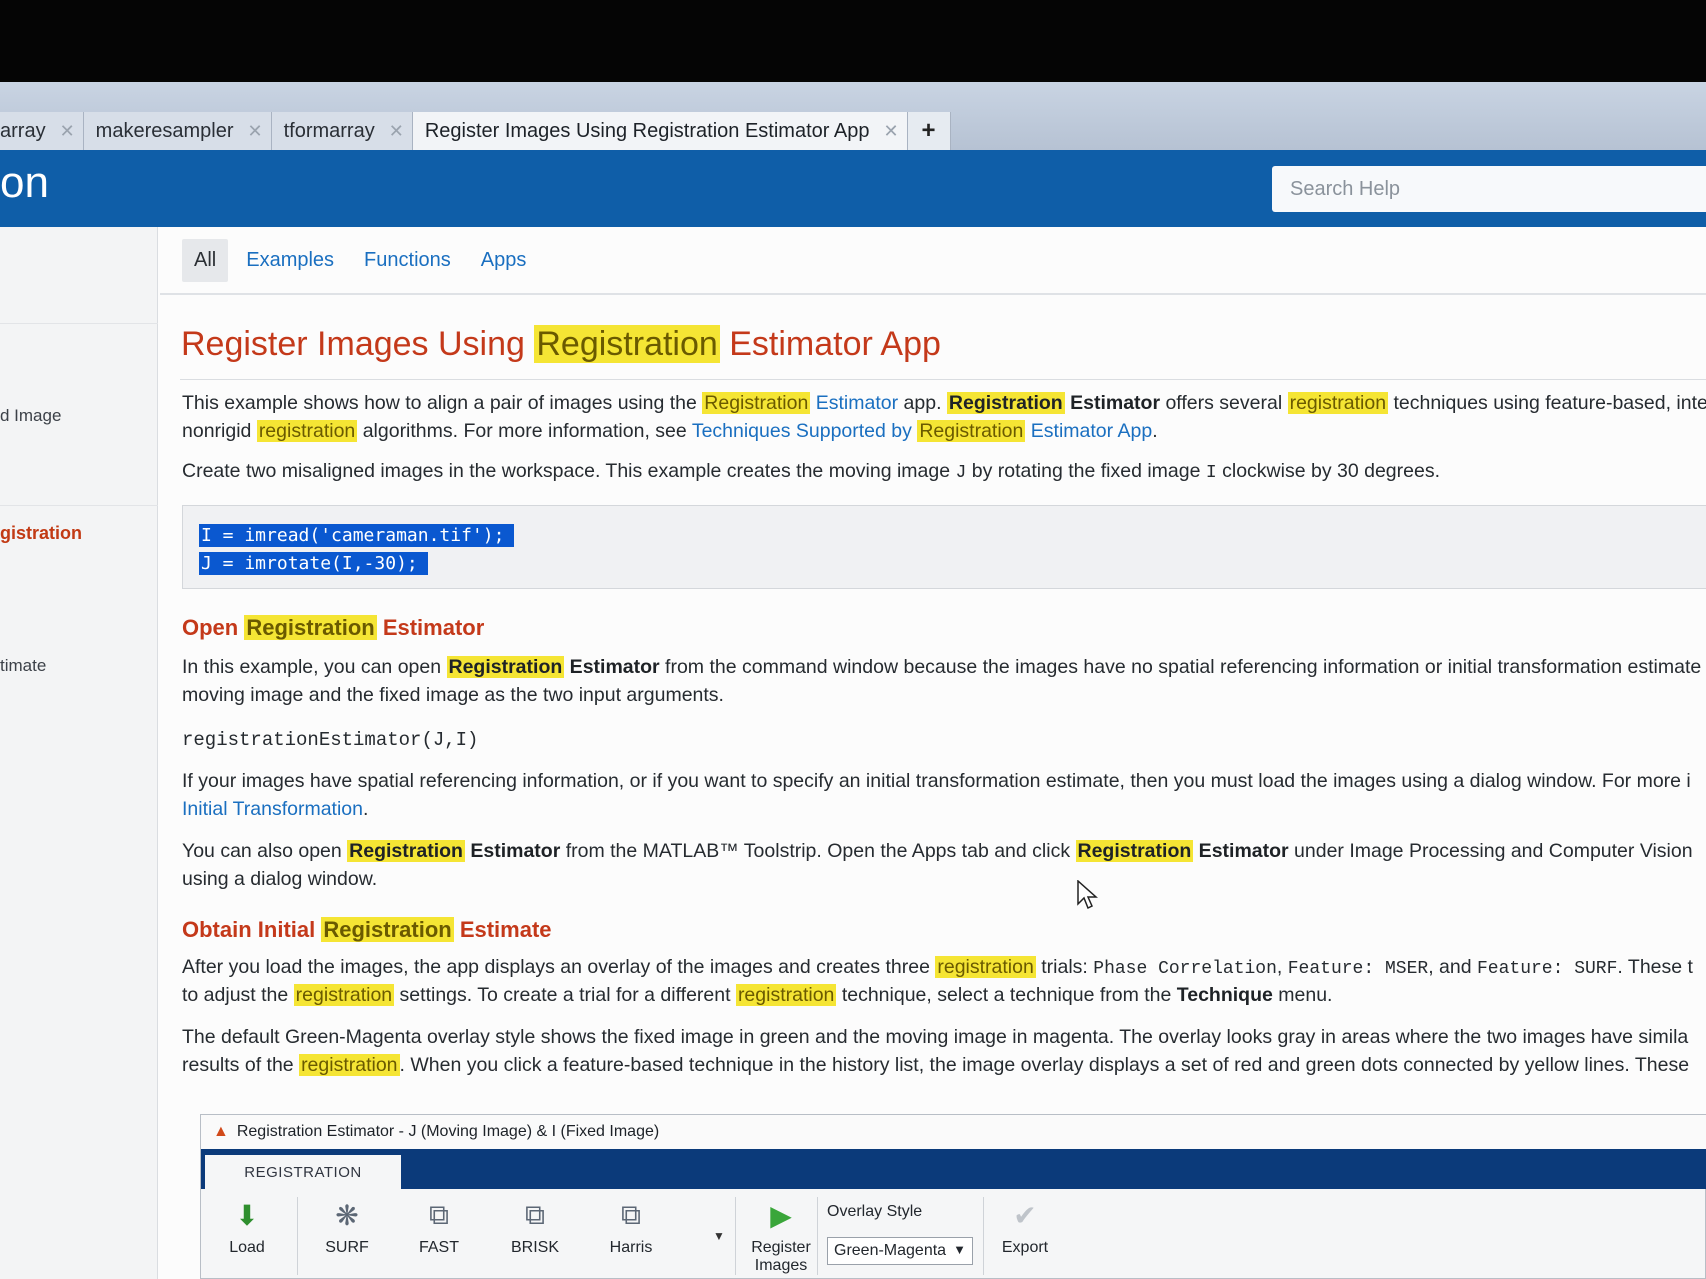 This screenshot has height=1279, width=1706. I want to click on sidebar-item-image: d Image, so click(30, 416).